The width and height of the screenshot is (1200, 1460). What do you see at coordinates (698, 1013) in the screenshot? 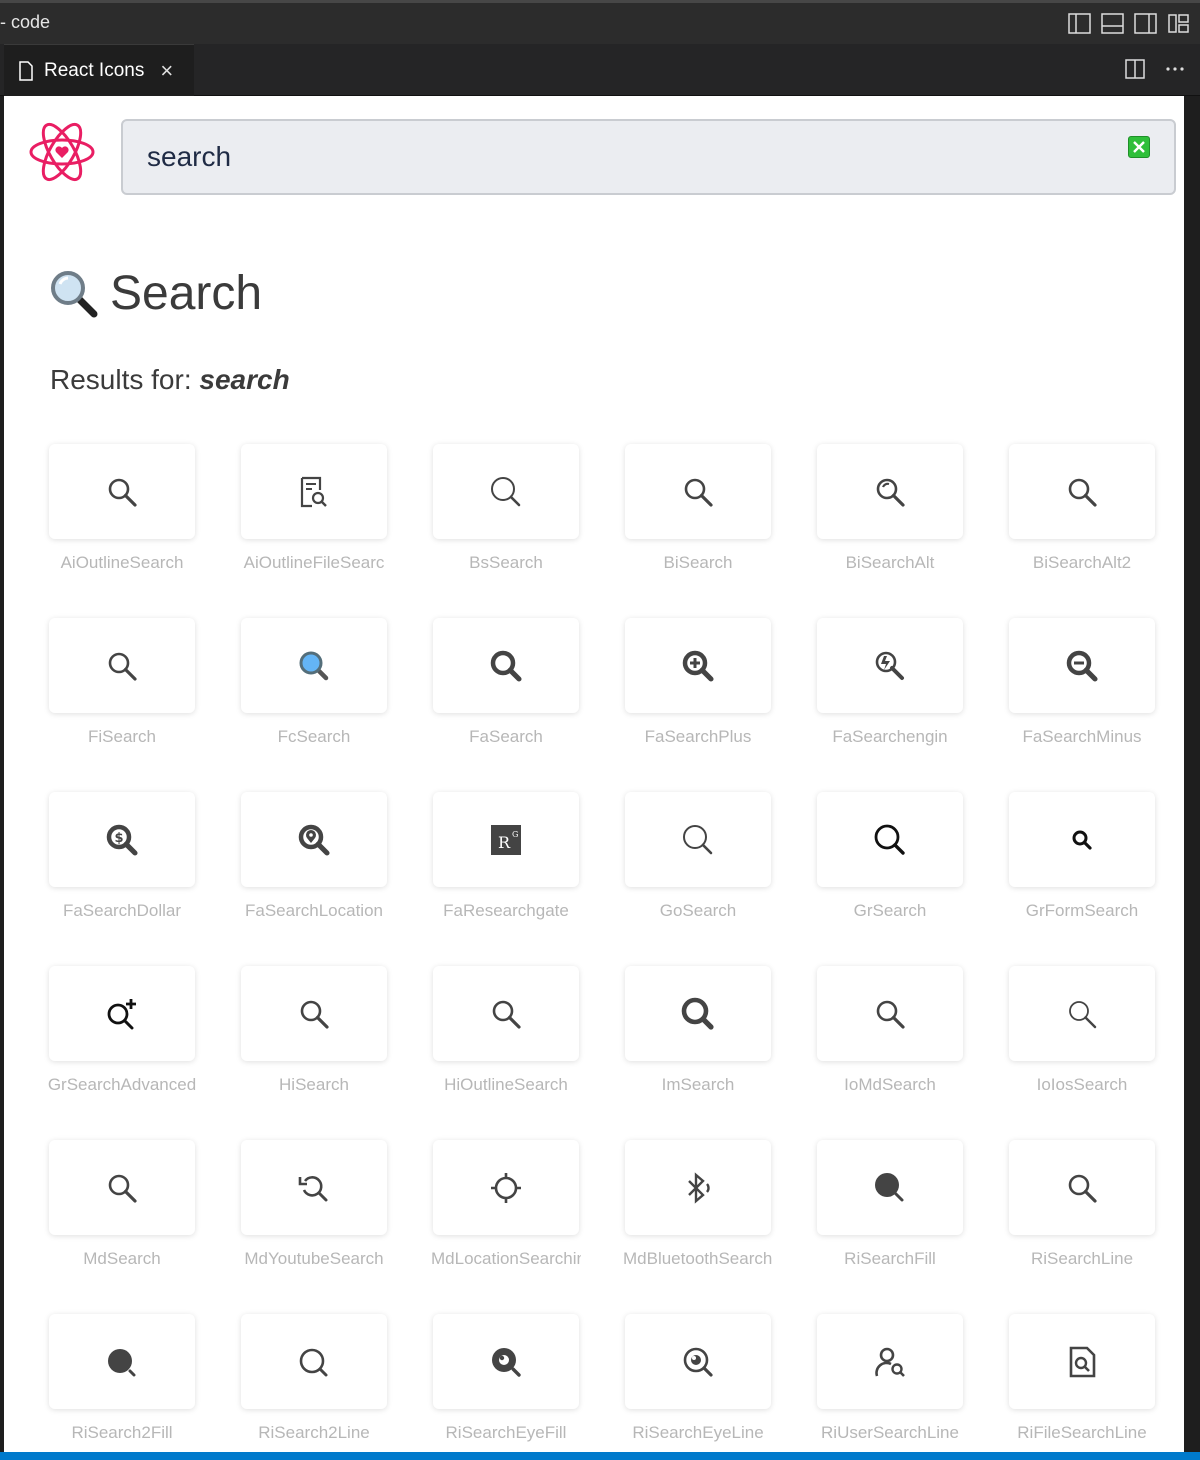
I see `icon-card-im-search` at bounding box center [698, 1013].